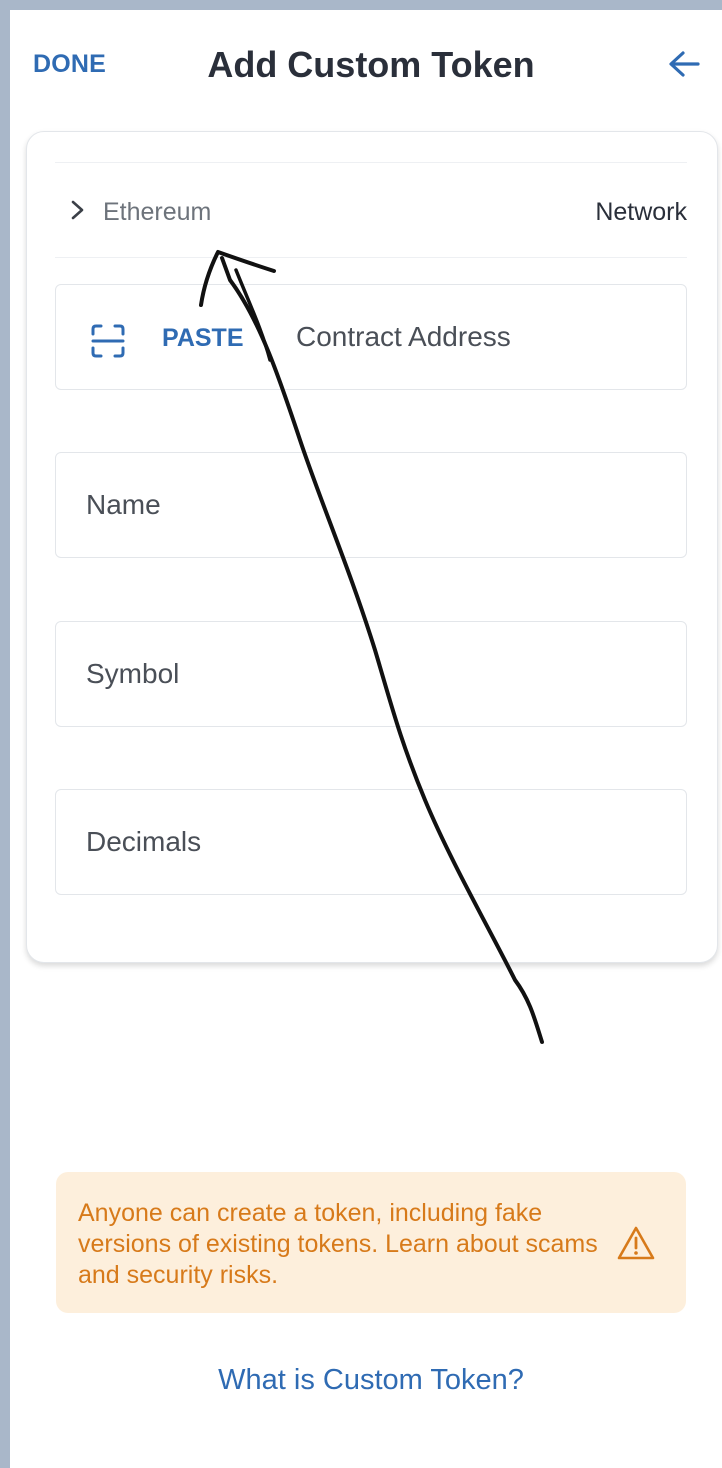 Image resolution: width=722 pixels, height=1468 pixels. Describe the element at coordinates (108, 341) in the screenshot. I see `scan-qr-icon` at that location.